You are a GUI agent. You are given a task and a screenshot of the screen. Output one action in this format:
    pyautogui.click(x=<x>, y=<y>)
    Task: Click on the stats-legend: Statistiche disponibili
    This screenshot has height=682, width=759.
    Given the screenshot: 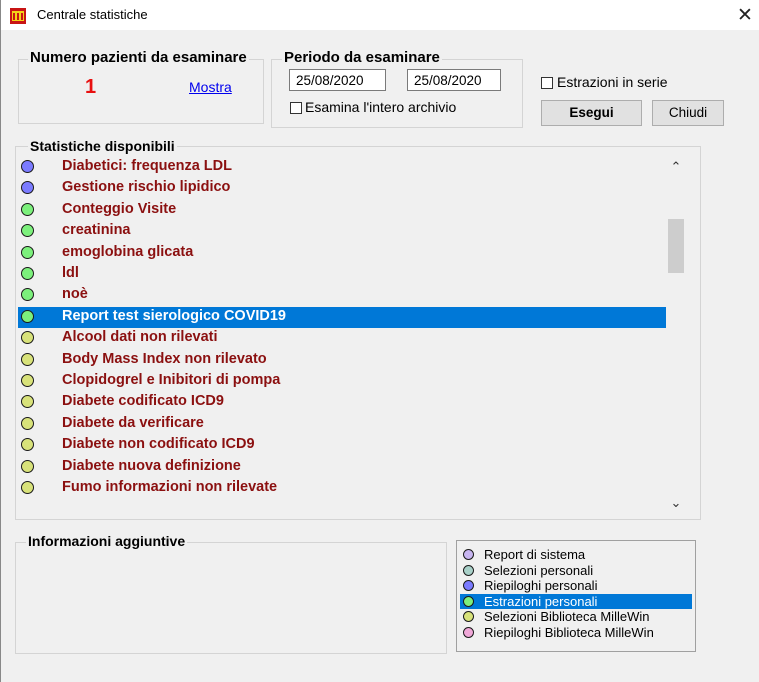 What is the action you would take?
    pyautogui.click(x=102, y=146)
    